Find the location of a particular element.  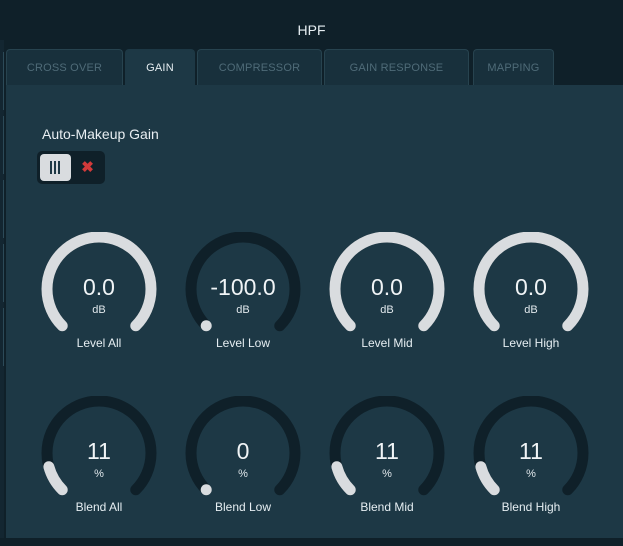

tab-gain: GAIN is located at coordinates (160, 67).